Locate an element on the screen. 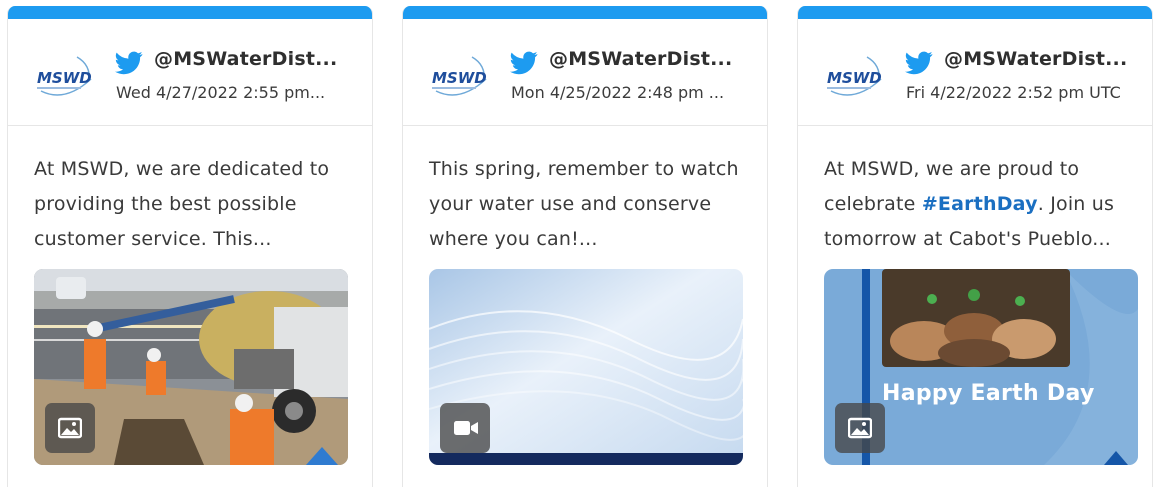 Image resolution: width=1153 pixels, height=487 pixels. hashtag-link: #EarthDay is located at coordinates (980, 204).